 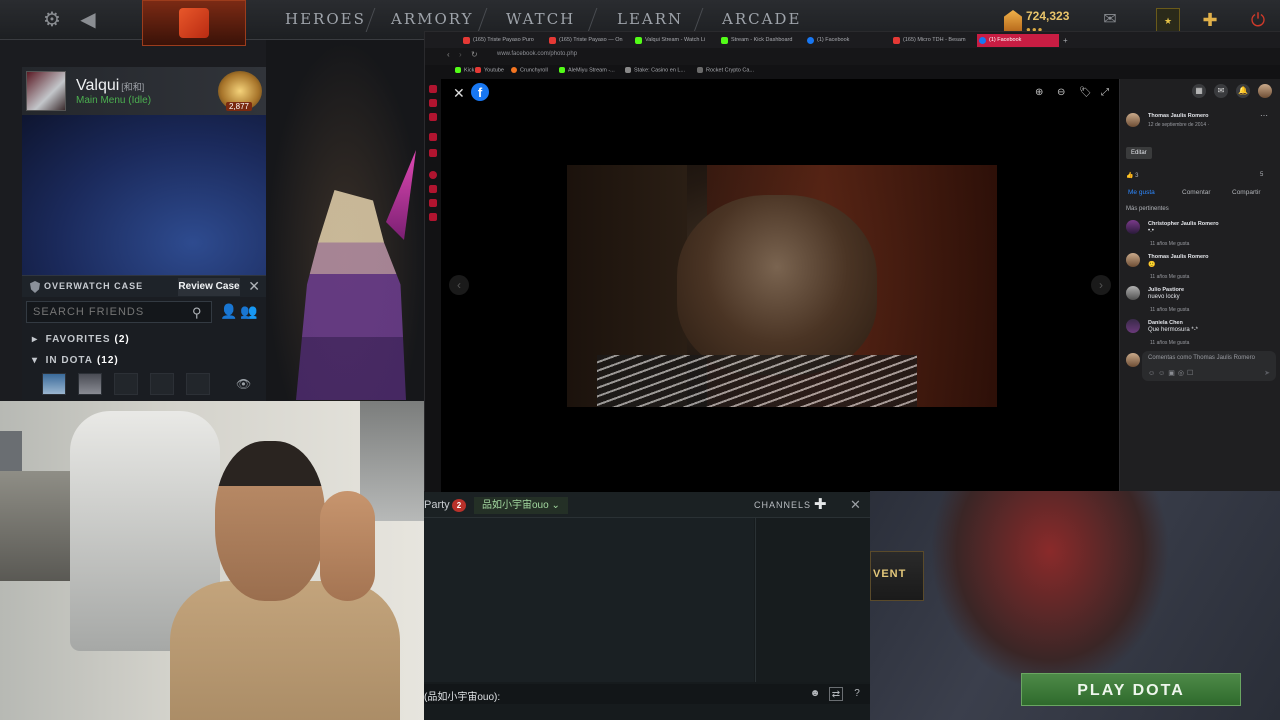 I want to click on notifications-icon: 🔔, so click(x=1243, y=91).